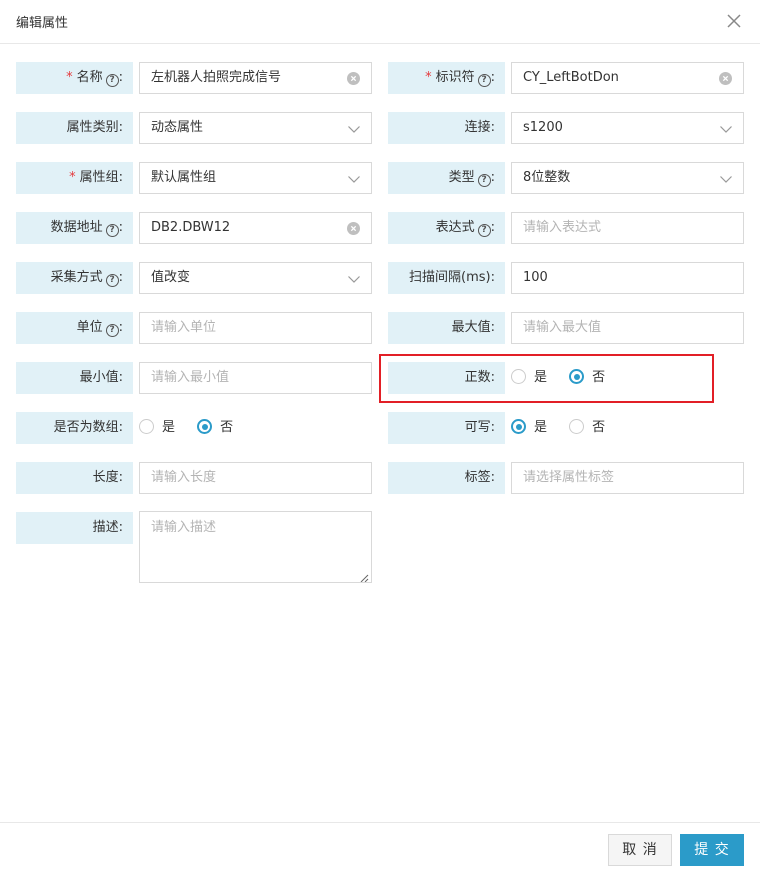 The height and width of the screenshot is (874, 760). I want to click on unit-input: 请输入单位, so click(255, 328).